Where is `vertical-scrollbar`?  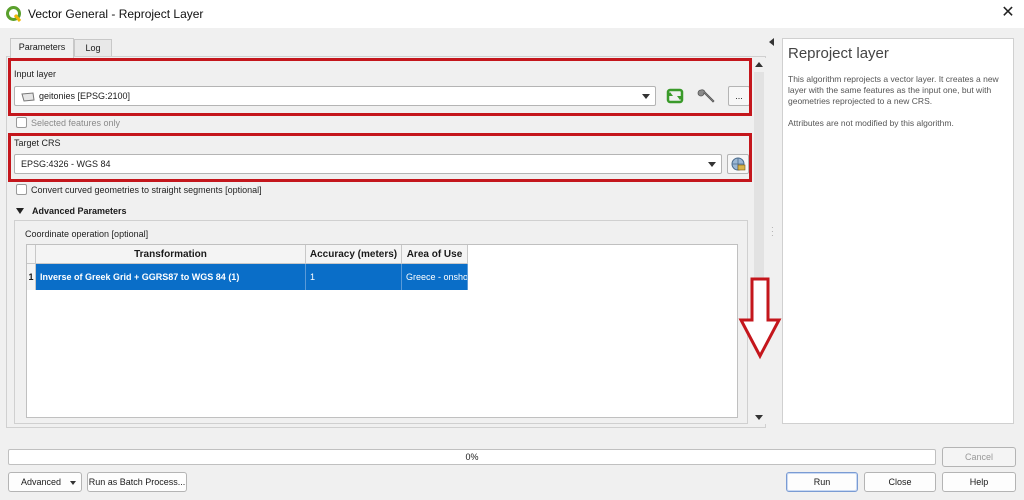 vertical-scrollbar is located at coordinates (759, 241).